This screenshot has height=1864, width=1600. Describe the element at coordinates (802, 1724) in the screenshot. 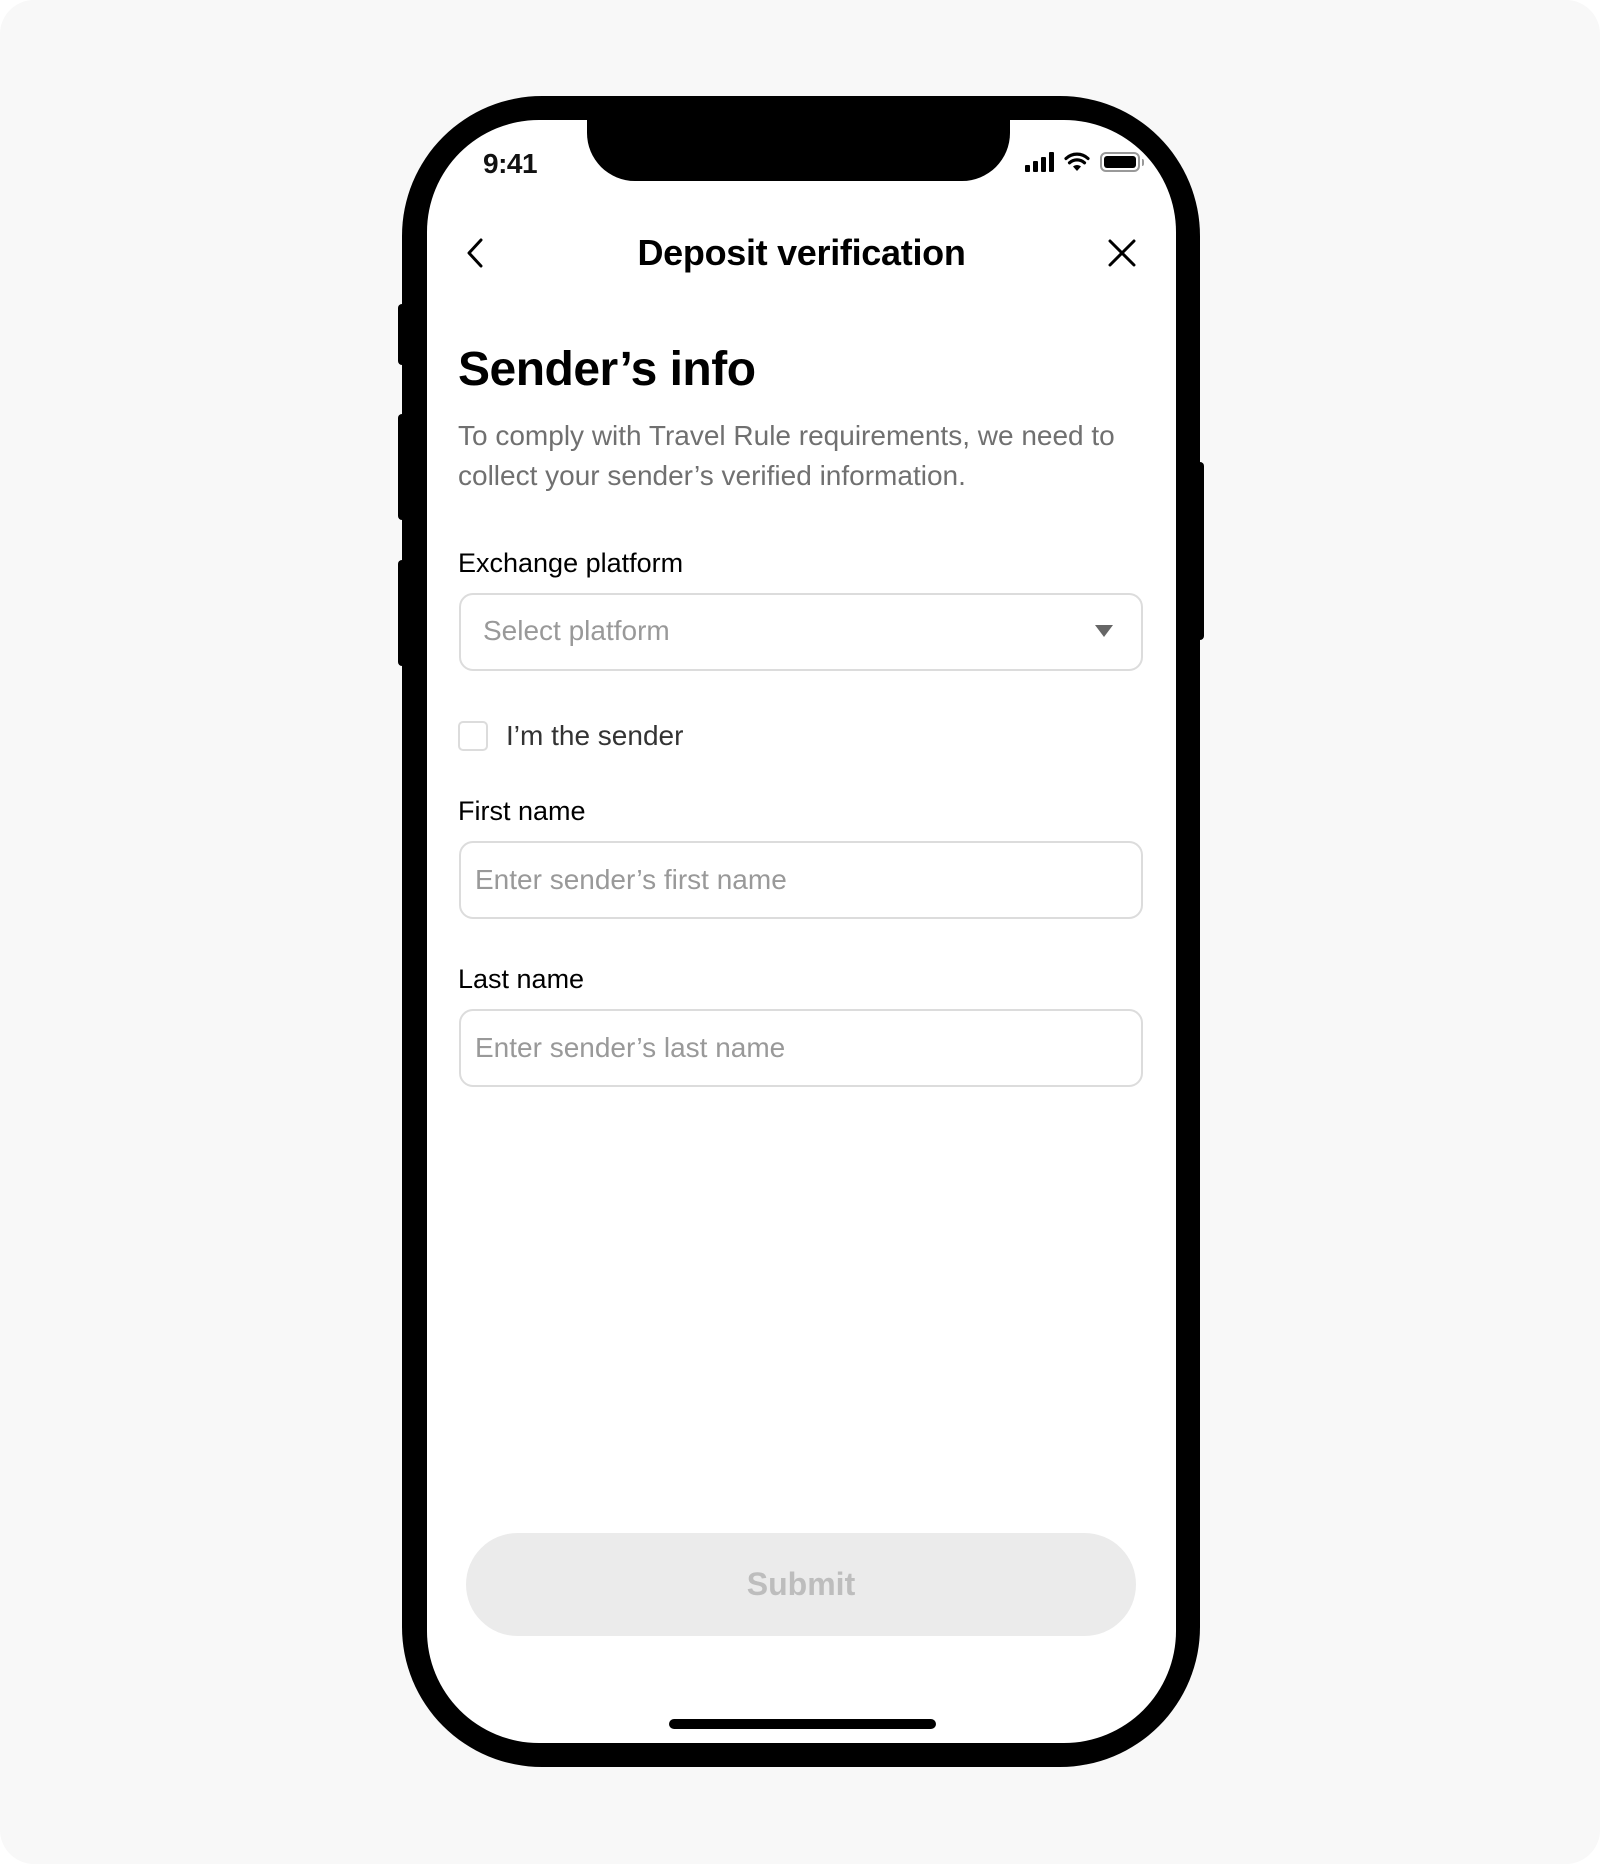

I see `home-indicator` at that location.